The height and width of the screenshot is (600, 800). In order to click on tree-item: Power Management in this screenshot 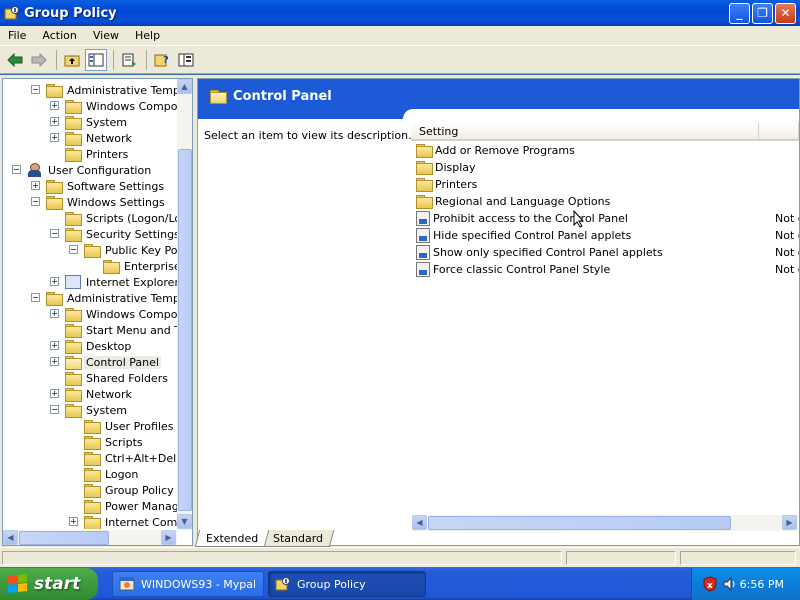, I will do `click(131, 506)`.